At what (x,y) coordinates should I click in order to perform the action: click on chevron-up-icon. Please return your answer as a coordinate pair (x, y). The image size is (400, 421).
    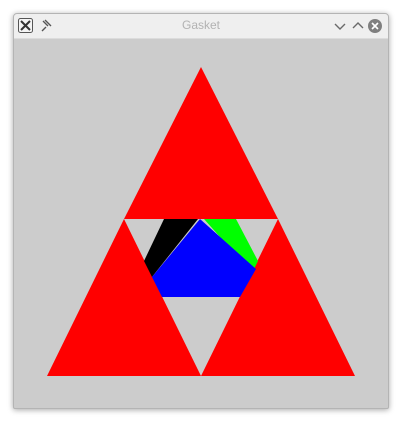
    Looking at the image, I should click on (358, 25).